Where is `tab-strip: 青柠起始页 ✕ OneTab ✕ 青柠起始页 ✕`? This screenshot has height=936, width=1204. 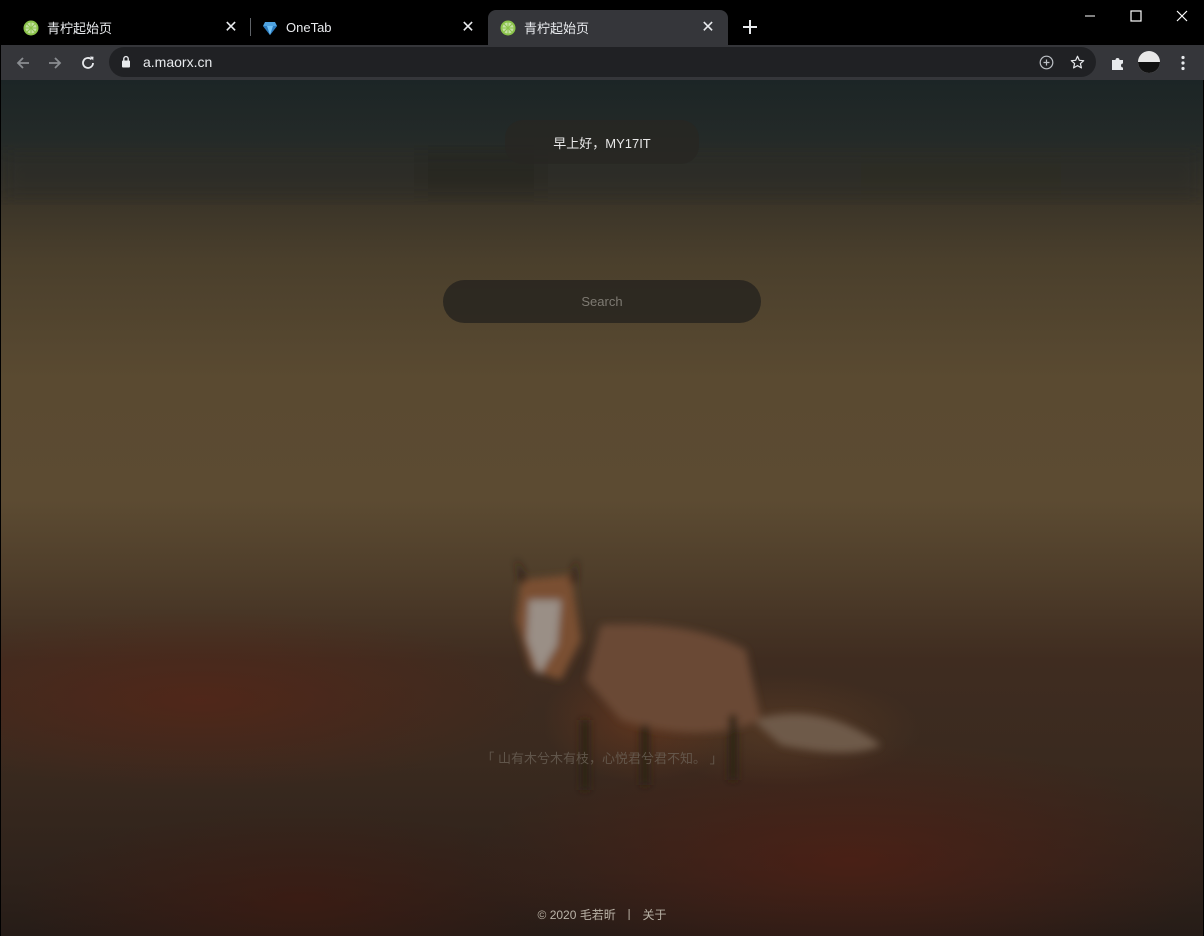
tab-strip: 青柠起始页 ✕ OneTab ✕ 青柠起始页 ✕ is located at coordinates (602, 23).